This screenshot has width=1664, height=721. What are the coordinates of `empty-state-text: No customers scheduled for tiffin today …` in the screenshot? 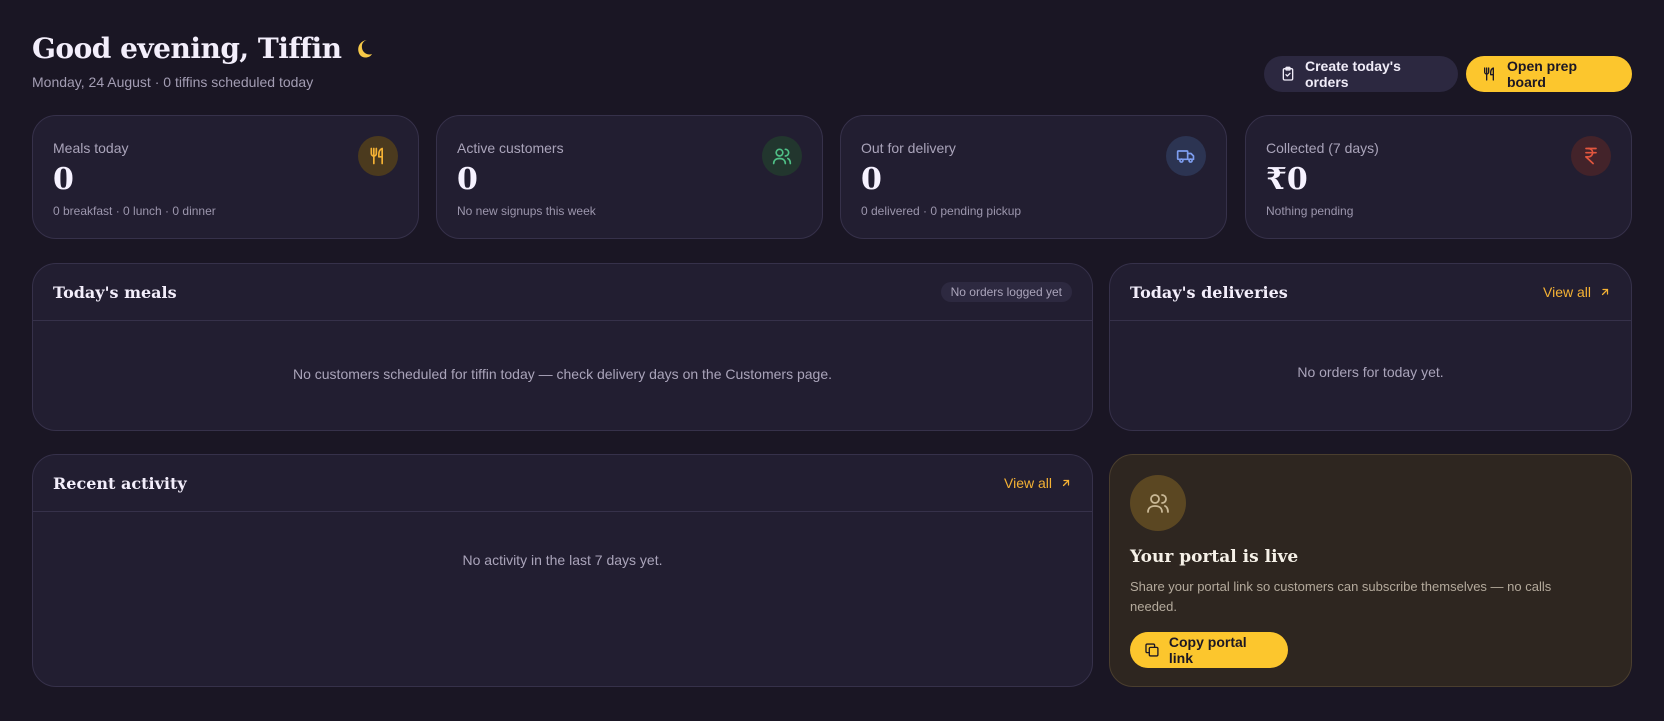 It's located at (562, 374).